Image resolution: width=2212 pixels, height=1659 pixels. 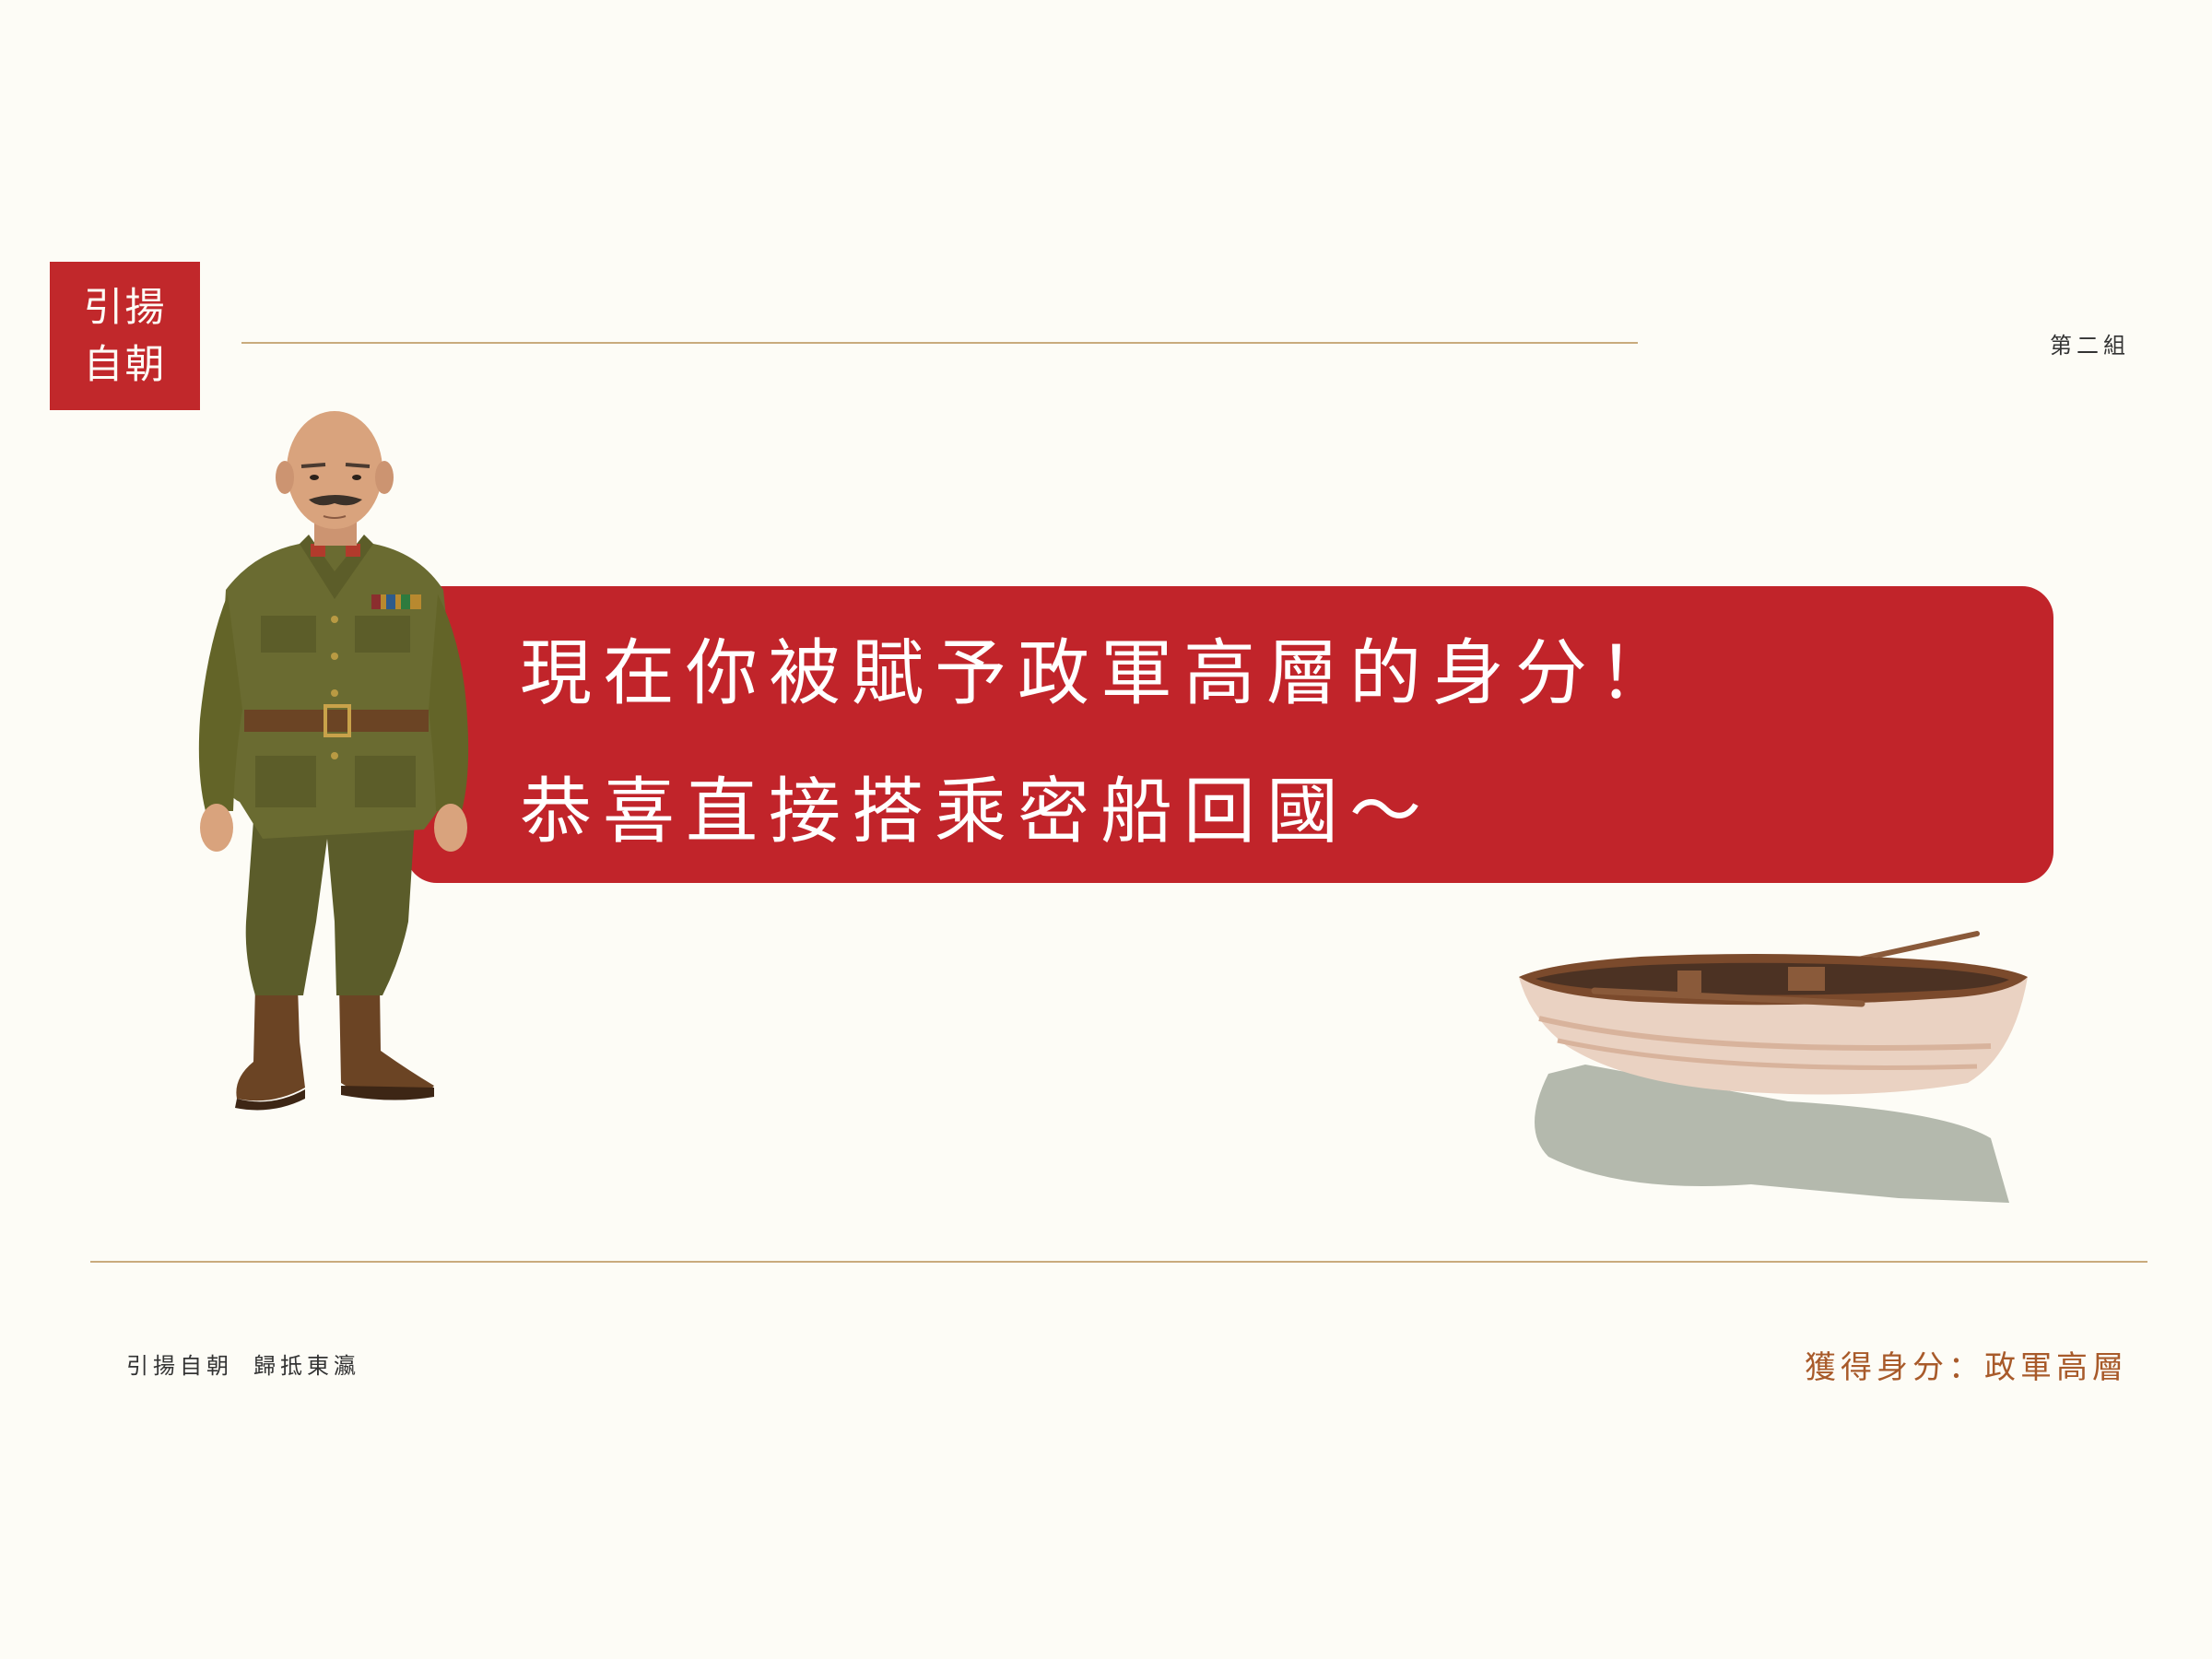 What do you see at coordinates (125, 336) in the screenshot?
I see `logo-seal: 引揚 自朝` at bounding box center [125, 336].